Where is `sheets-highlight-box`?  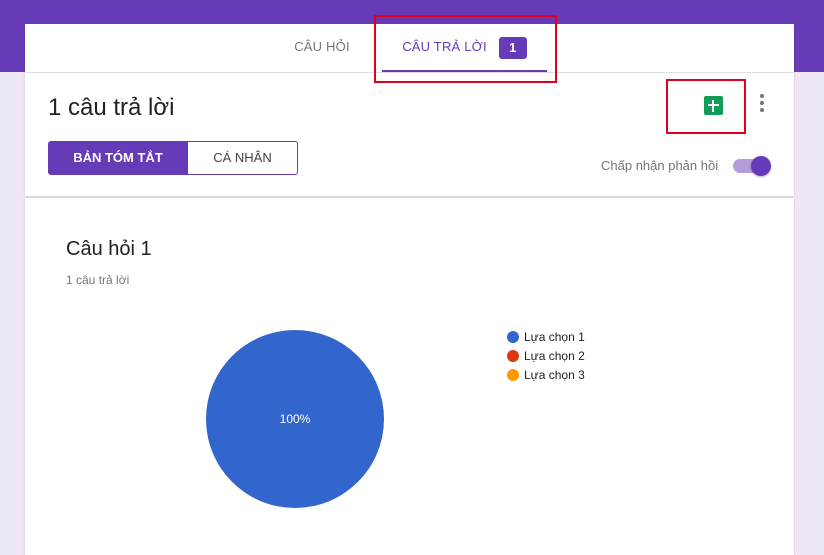
sheets-highlight-box is located at coordinates (706, 106).